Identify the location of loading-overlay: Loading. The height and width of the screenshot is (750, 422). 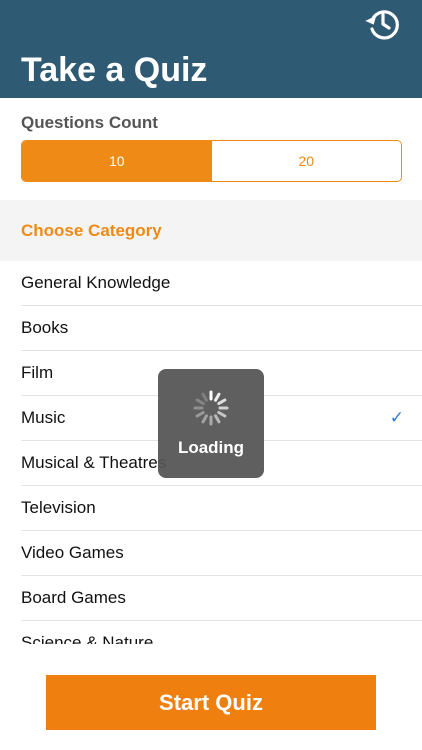
(211, 423).